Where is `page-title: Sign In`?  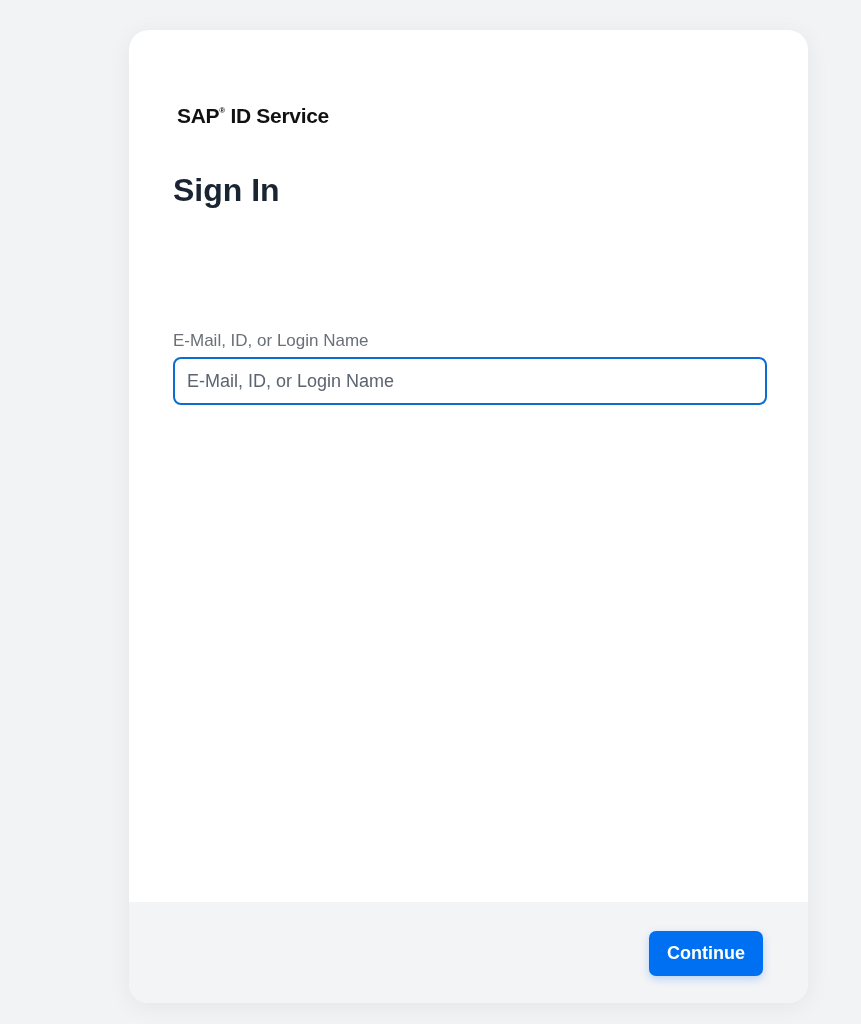 page-title: Sign In is located at coordinates (227, 190).